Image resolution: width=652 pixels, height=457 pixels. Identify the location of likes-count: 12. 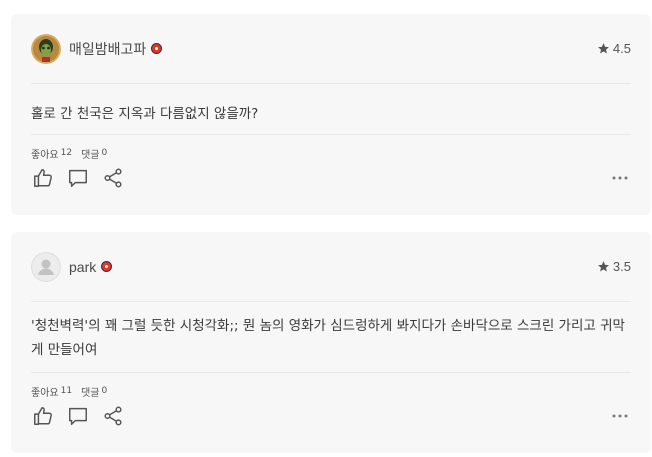
(66, 153).